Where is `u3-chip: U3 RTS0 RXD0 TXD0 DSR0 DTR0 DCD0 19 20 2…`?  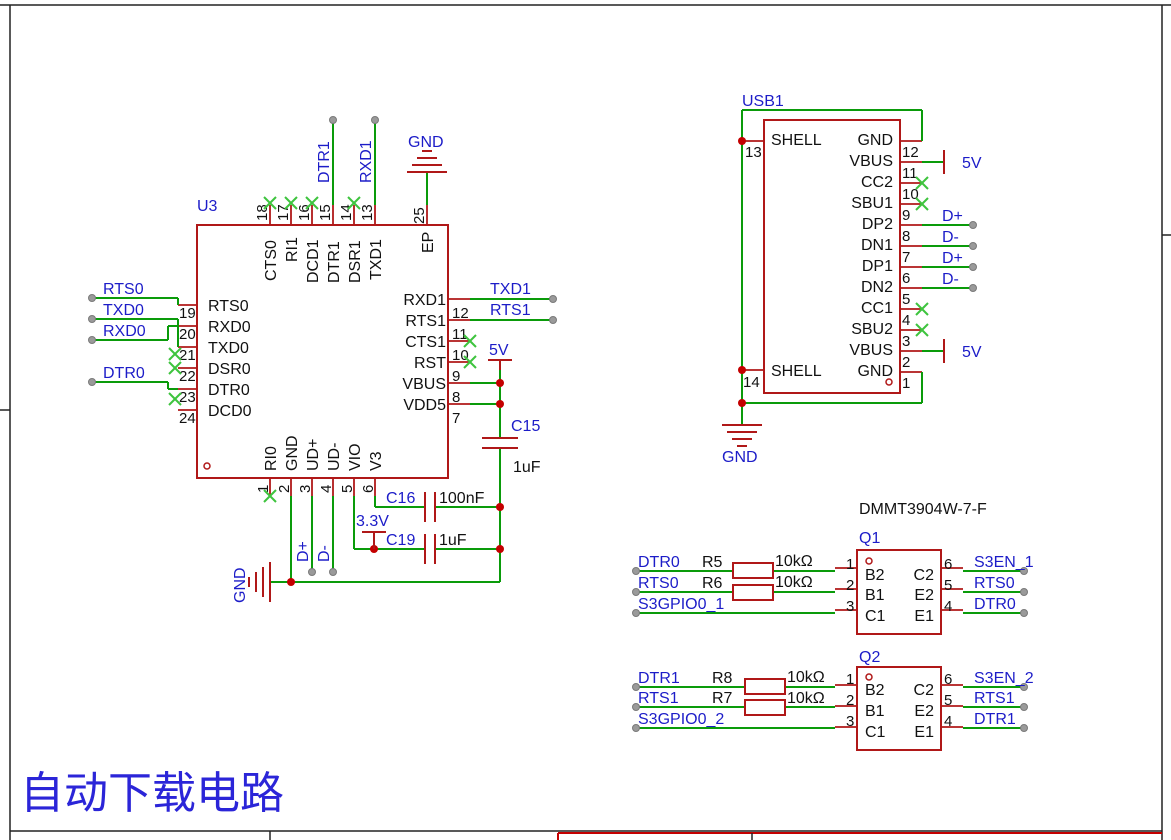
u3-chip: U3 RTS0 RXD0 TXD0 DSR0 DTR0 DCD0 19 20 2… is located at coordinates (324, 347).